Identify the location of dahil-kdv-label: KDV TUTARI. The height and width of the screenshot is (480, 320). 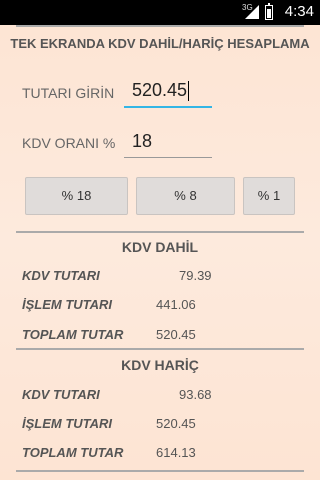
(61, 275).